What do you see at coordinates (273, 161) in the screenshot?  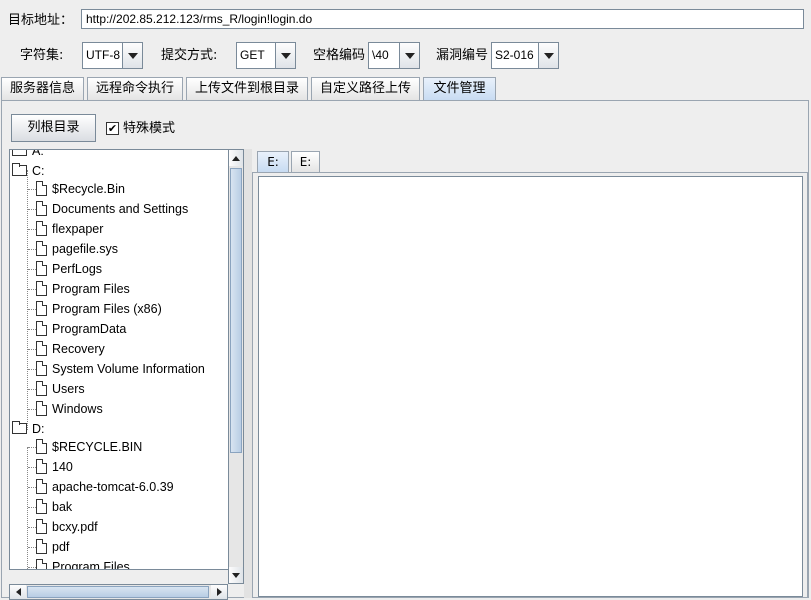 I see `file-tab-e-active: E:` at bounding box center [273, 161].